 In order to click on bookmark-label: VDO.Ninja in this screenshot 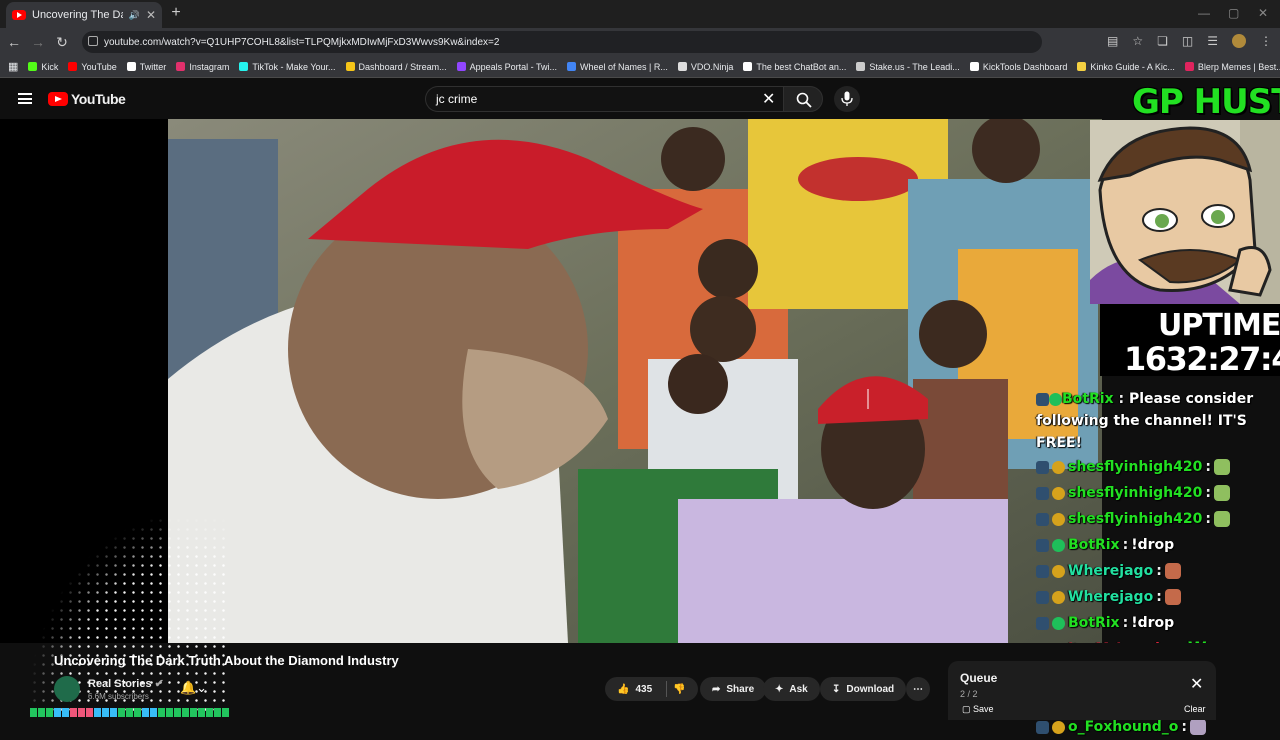, I will do `click(712, 66)`.